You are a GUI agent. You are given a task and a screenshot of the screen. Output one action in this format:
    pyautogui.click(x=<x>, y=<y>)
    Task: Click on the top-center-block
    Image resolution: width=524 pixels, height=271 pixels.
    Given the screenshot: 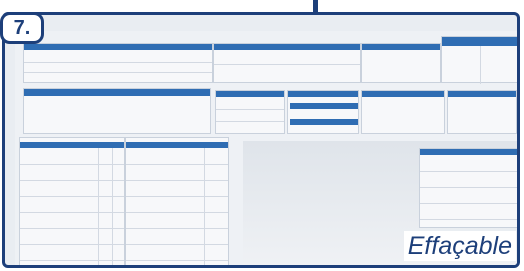 What is the action you would take?
    pyautogui.click(x=287, y=63)
    